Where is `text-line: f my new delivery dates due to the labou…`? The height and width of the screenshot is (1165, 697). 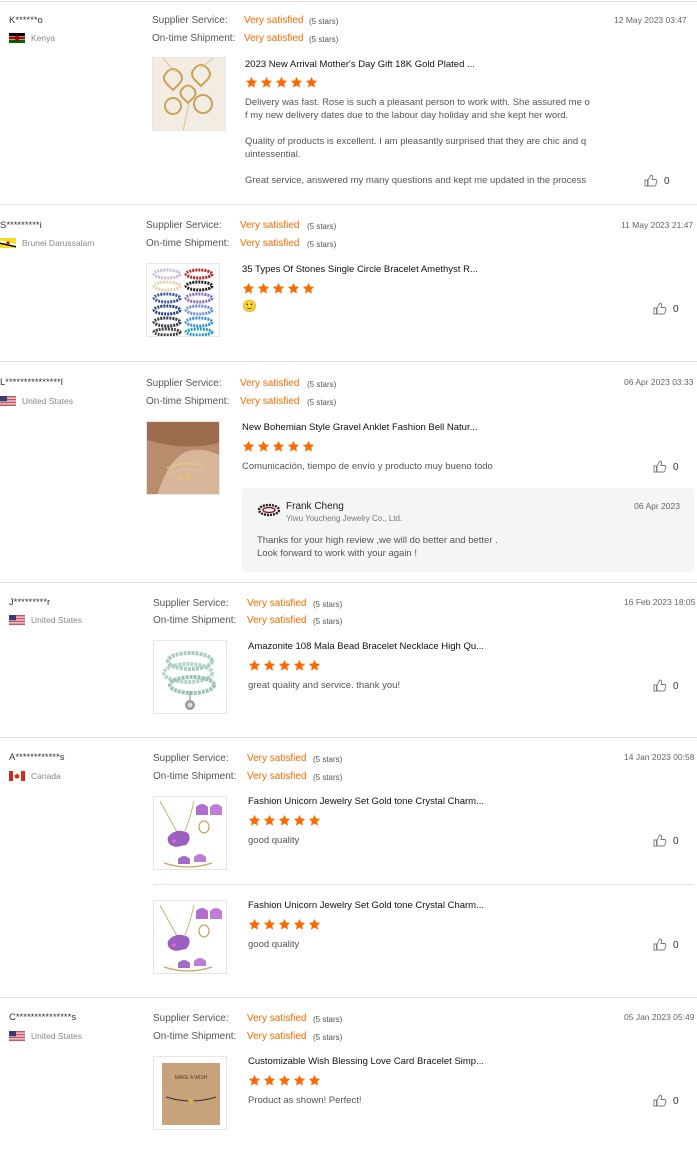
text-line: f my new delivery dates due to the labou… is located at coordinates (407, 115).